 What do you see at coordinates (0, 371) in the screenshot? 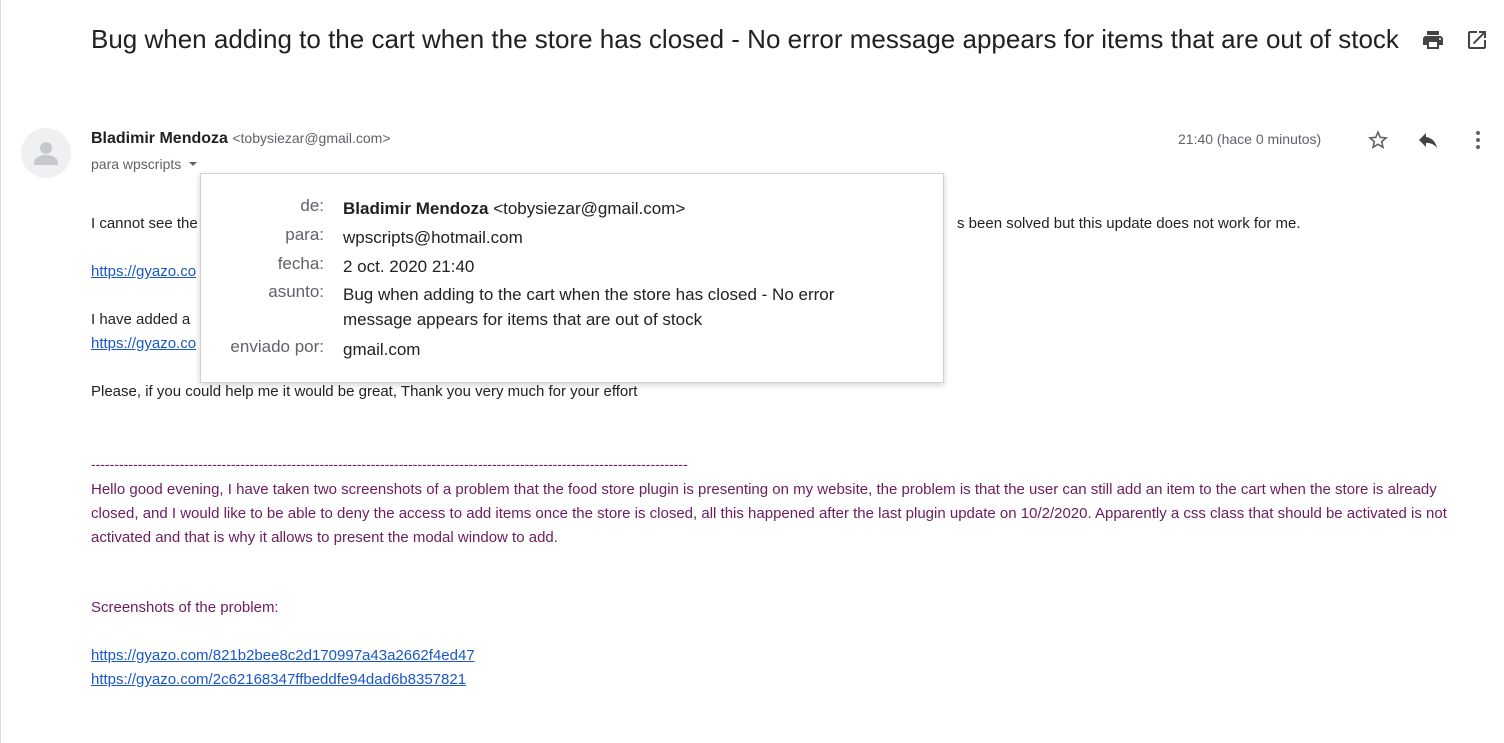
I see `window-edge` at bounding box center [0, 371].